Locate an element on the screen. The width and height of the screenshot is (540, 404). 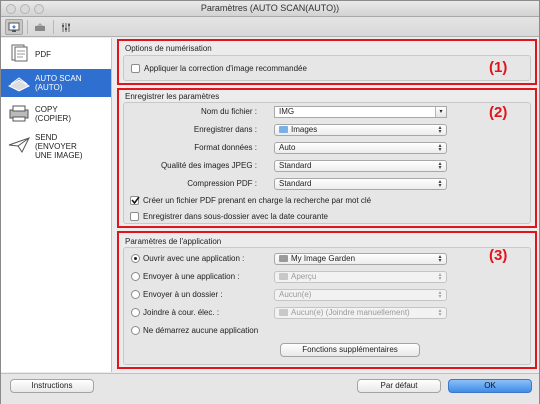
section-marker-2: (2) is located at coordinates (498, 112).